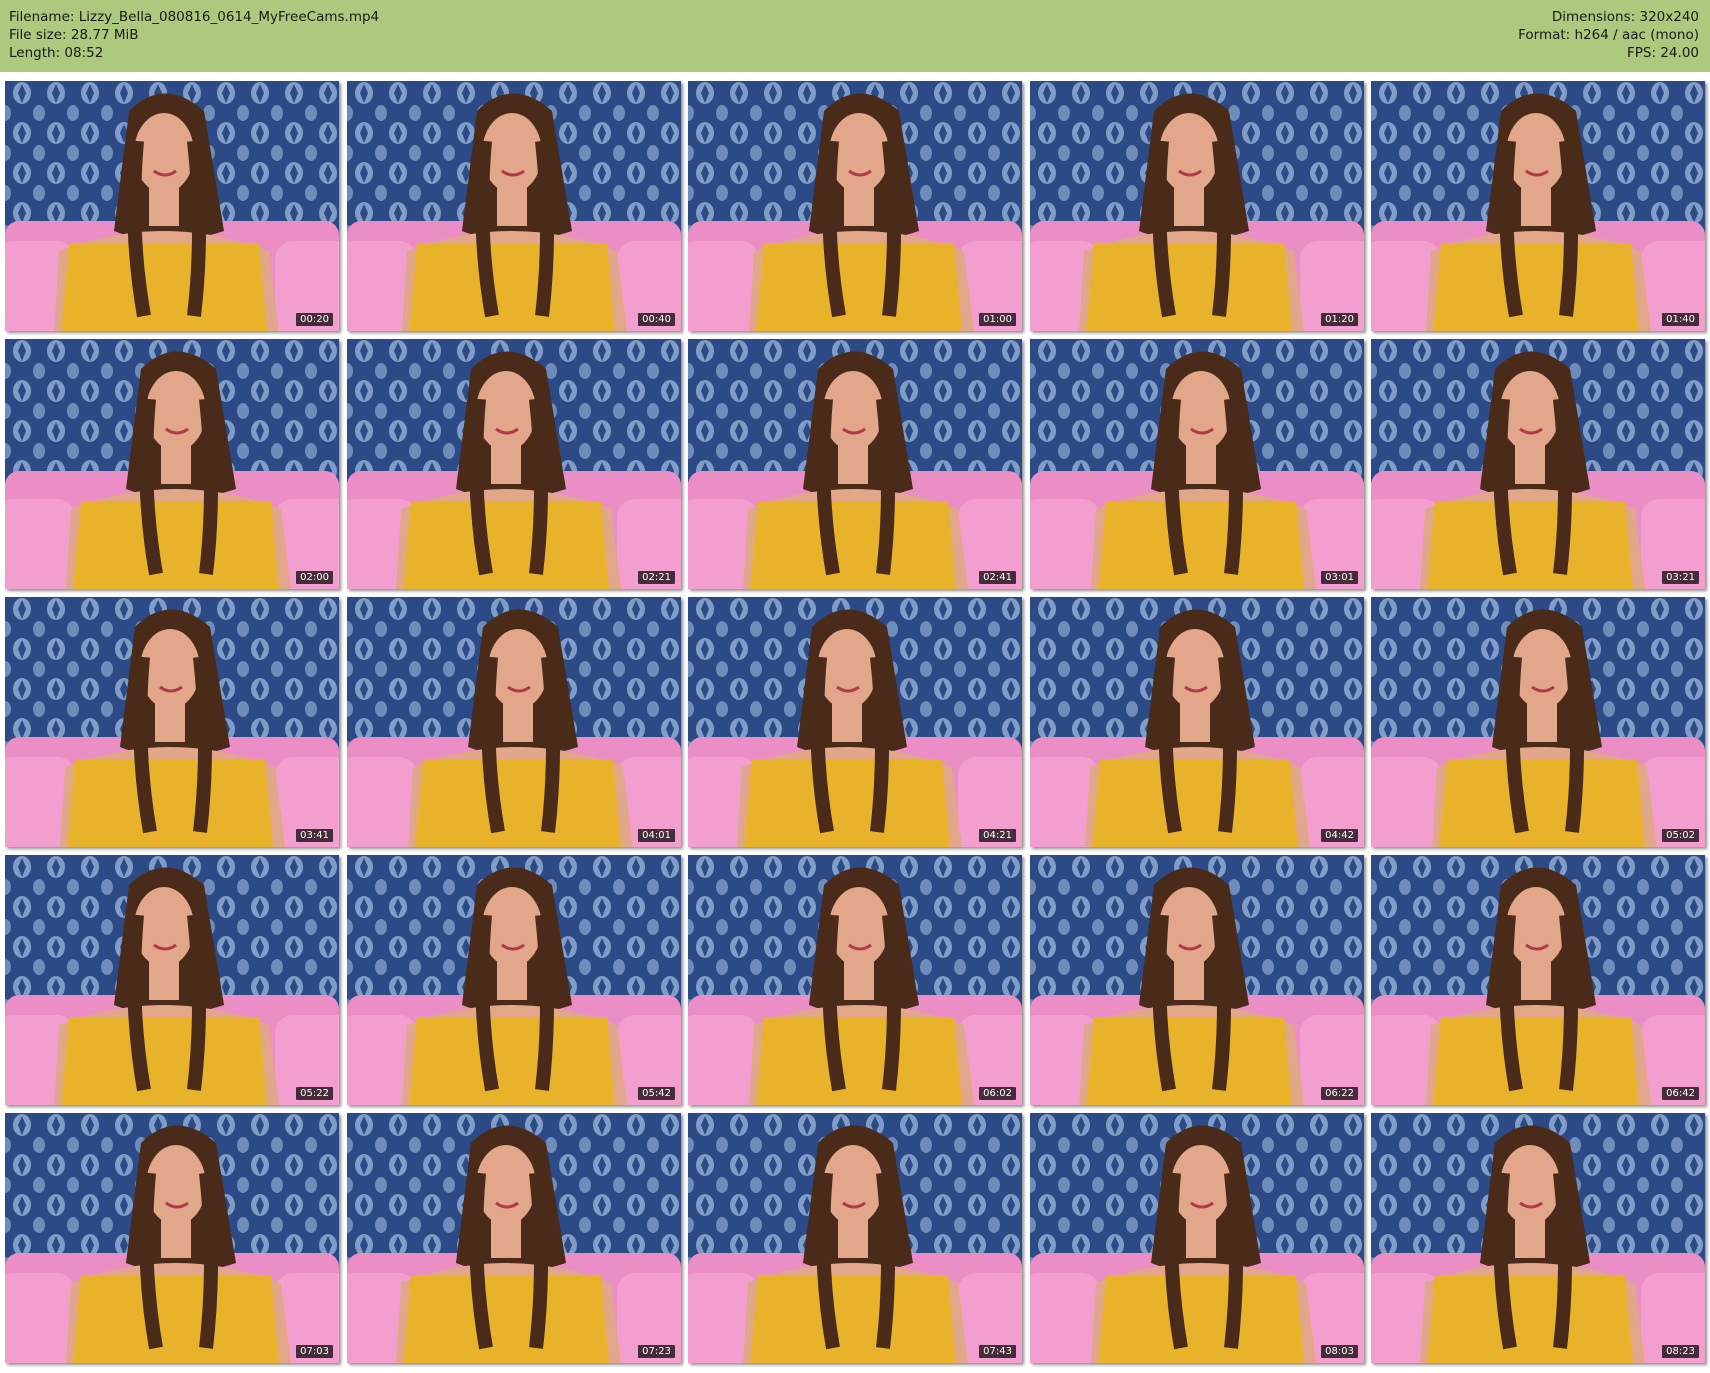  What do you see at coordinates (997, 835) in the screenshot?
I see `timestamp-label: 04:21` at bounding box center [997, 835].